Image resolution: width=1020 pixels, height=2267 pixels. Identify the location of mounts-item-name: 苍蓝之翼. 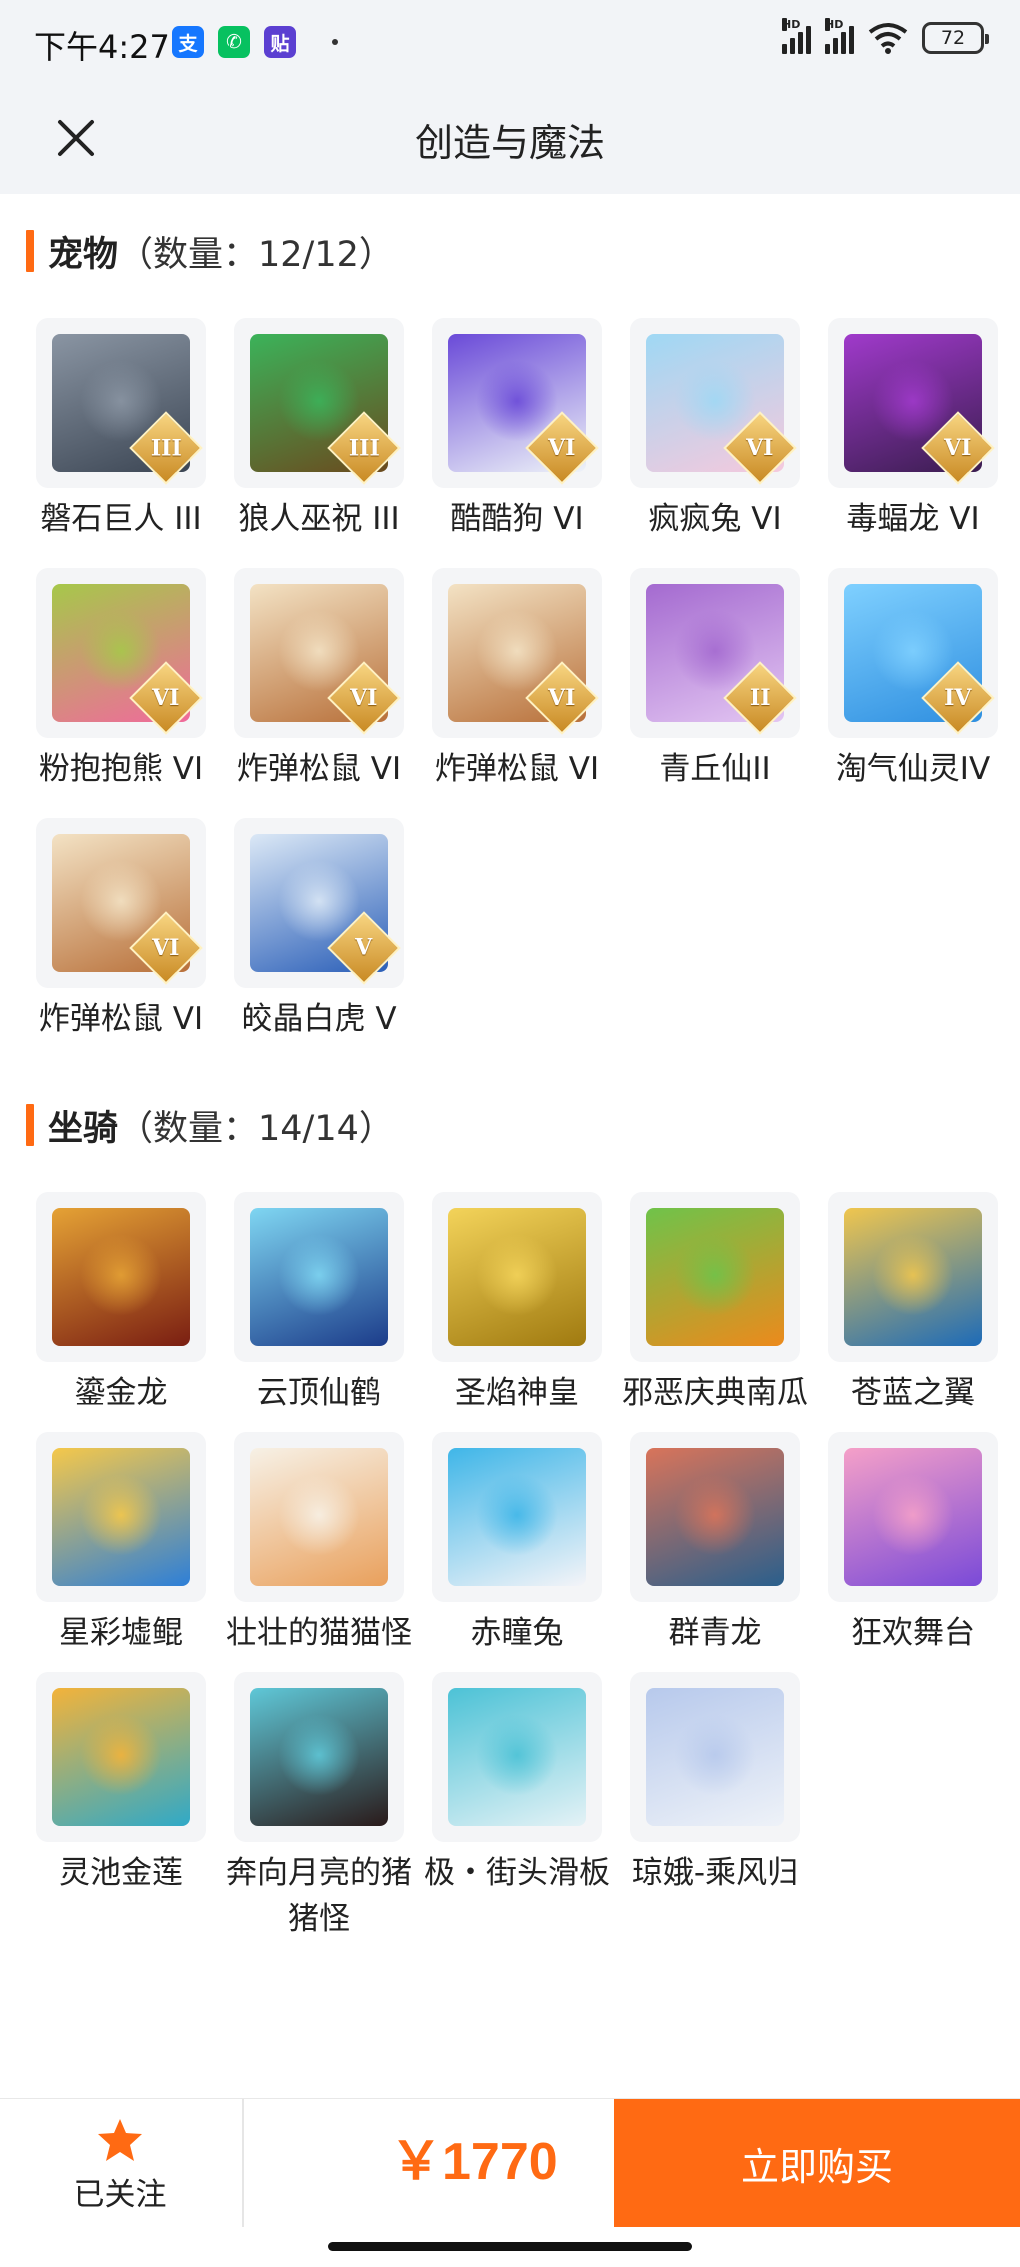
(913, 1393).